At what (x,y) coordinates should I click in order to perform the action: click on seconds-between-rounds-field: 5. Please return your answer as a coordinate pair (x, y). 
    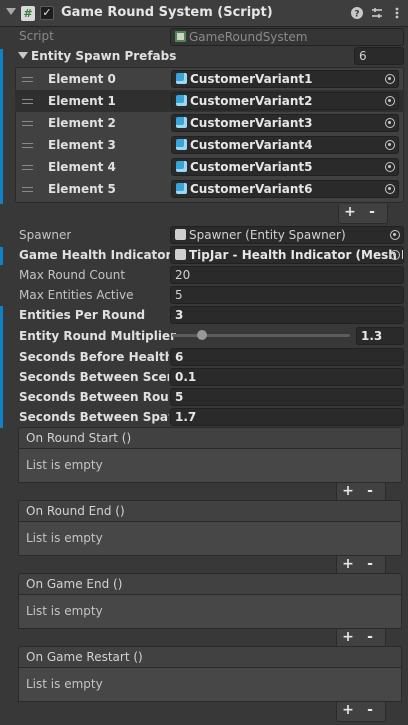
    Looking at the image, I should click on (287, 397).